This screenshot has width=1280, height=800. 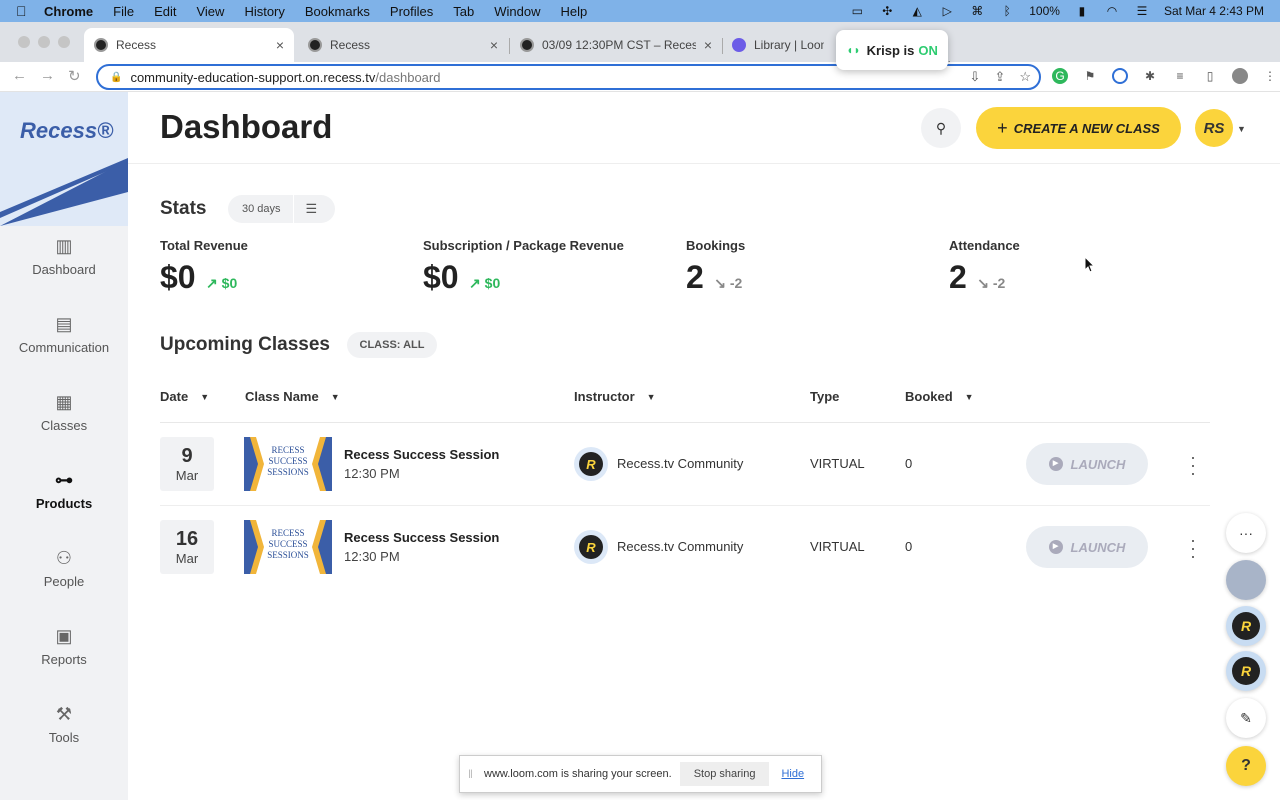 What do you see at coordinates (184, 396) in the screenshot?
I see `column-header-date: Date ▼` at bounding box center [184, 396].